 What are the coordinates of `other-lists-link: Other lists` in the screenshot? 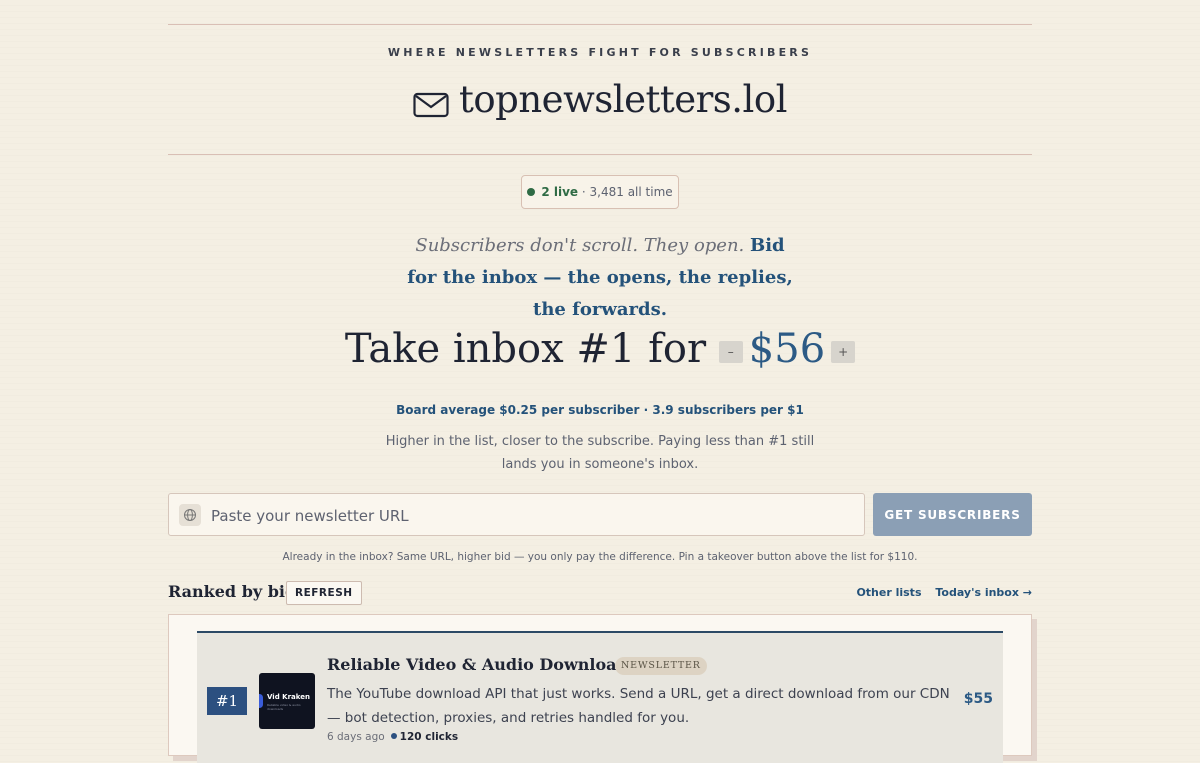 It's located at (888, 592).